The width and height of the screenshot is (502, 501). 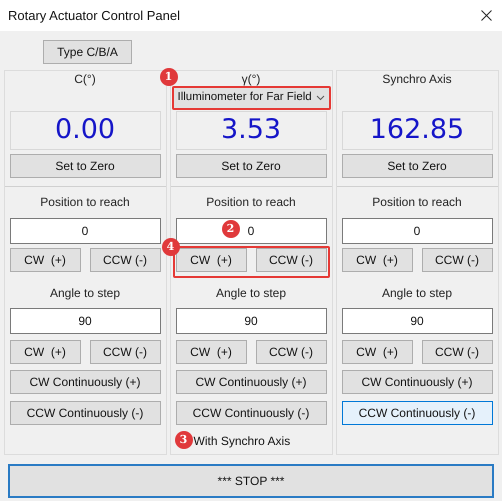 What do you see at coordinates (171, 247) in the screenshot?
I see `number-badge: 4` at bounding box center [171, 247].